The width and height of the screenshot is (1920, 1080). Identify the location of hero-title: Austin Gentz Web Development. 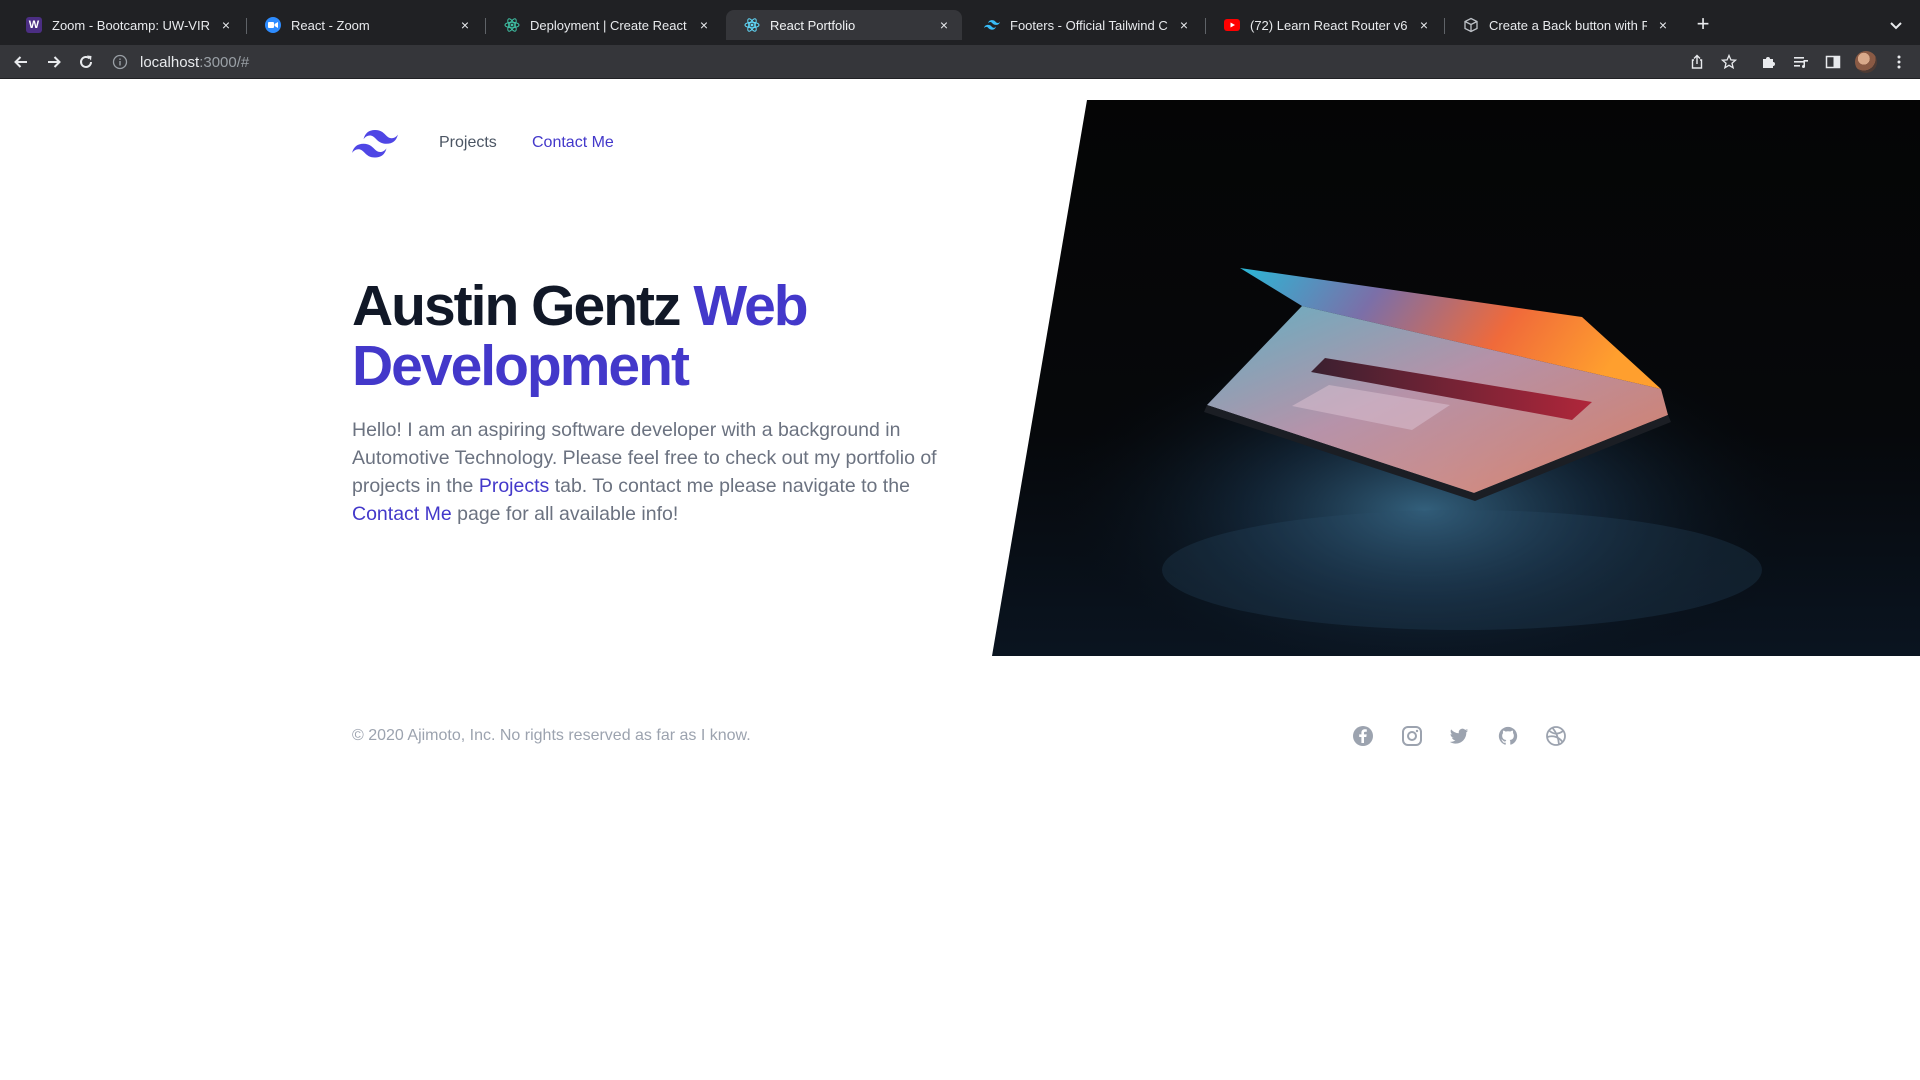
(652, 336).